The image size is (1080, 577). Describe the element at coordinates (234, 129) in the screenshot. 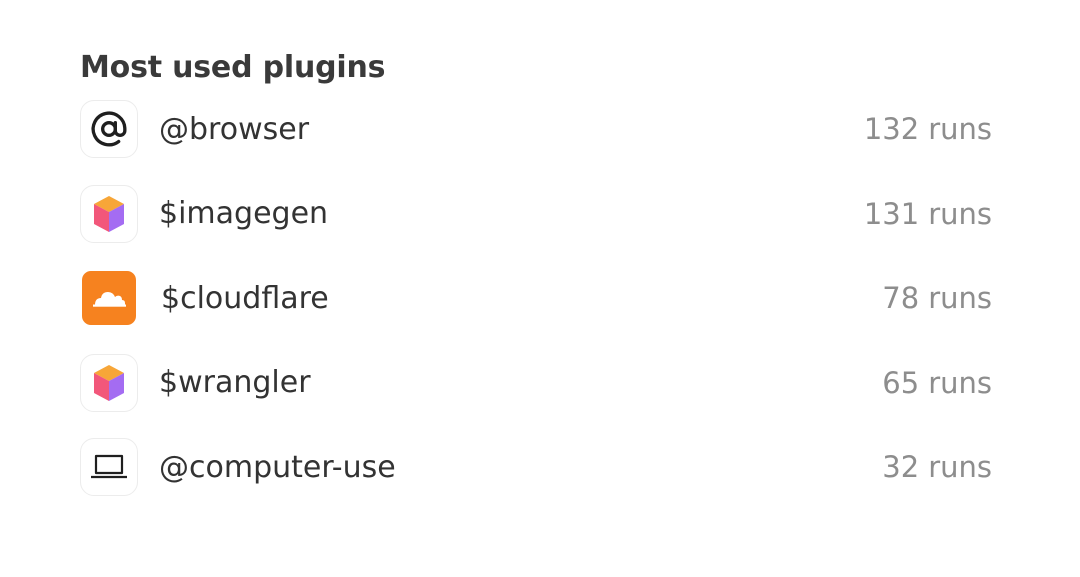

I see `plugin-name: @browser` at that location.